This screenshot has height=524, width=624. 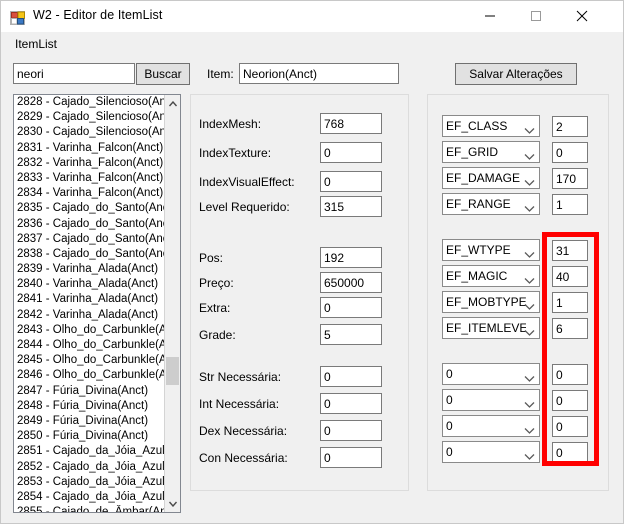 What do you see at coordinates (36, 44) in the screenshot?
I see `menu-item-itemlist: ItemList` at bounding box center [36, 44].